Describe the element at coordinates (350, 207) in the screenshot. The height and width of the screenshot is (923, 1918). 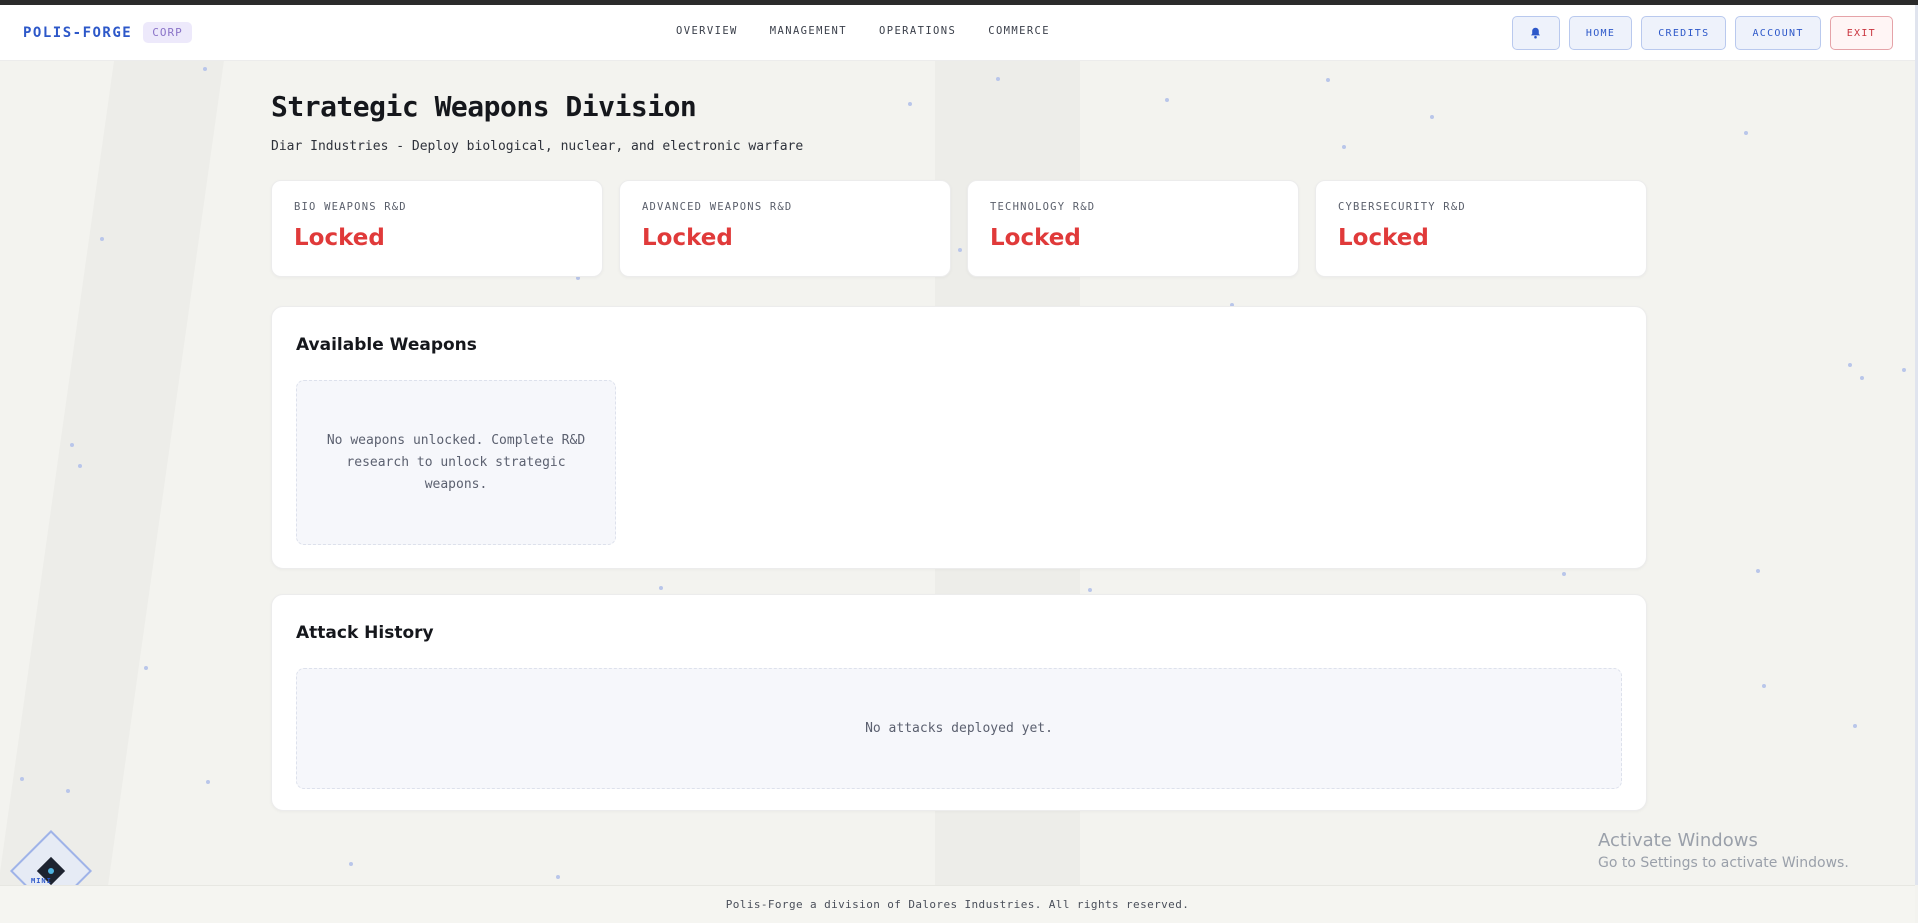
I see `stat-label: BIO WEAPONS R&D` at that location.